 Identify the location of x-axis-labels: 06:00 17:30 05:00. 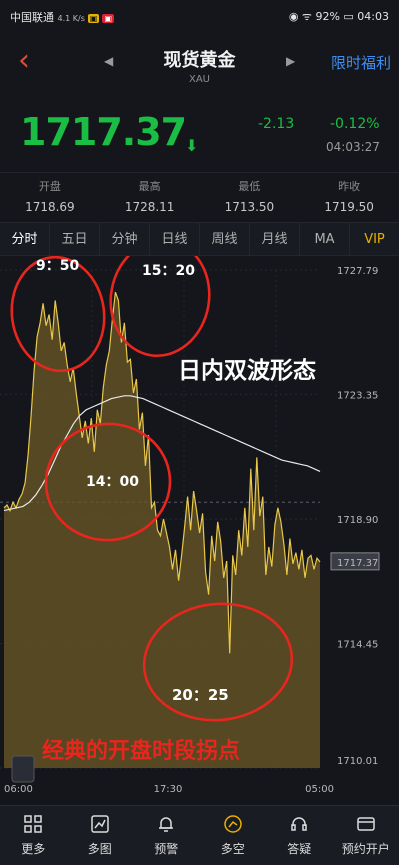
(169, 789).